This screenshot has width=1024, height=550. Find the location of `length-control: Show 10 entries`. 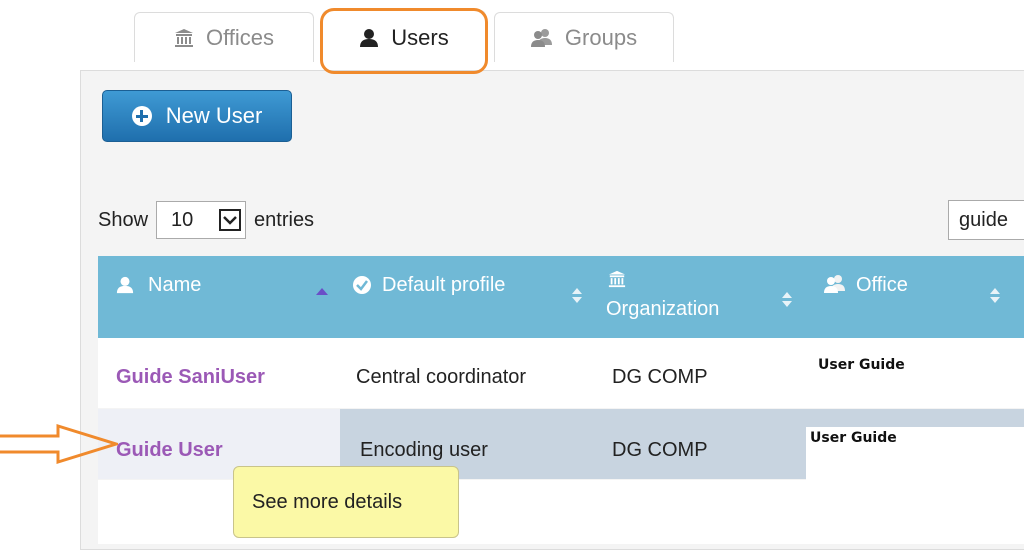

length-control: Show 10 entries is located at coordinates (206, 220).